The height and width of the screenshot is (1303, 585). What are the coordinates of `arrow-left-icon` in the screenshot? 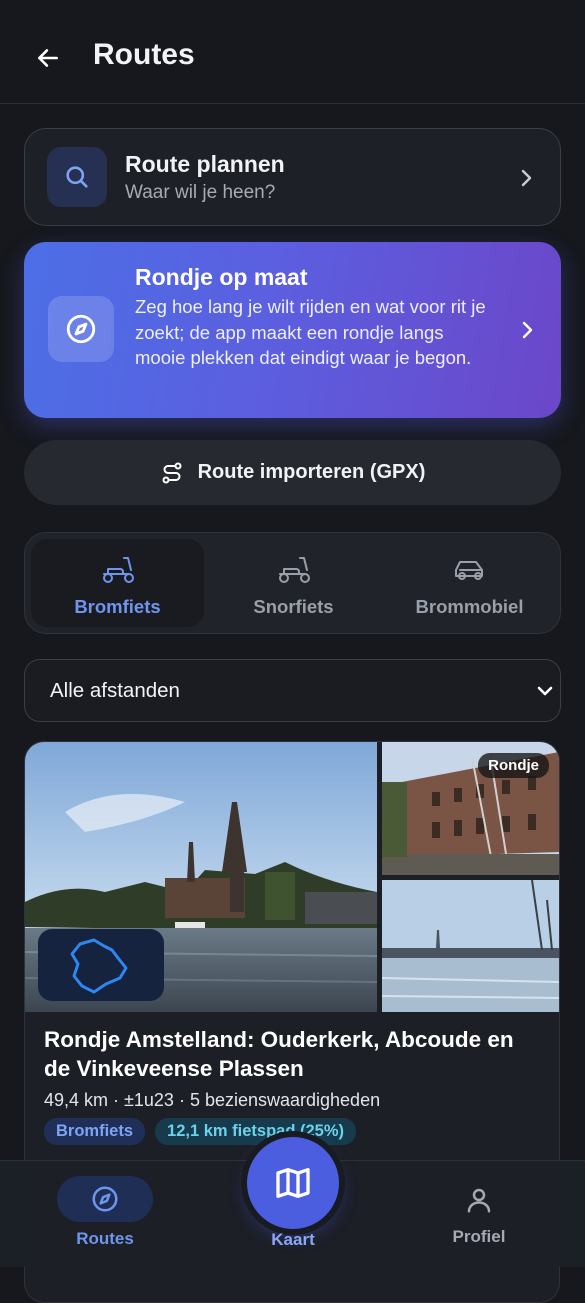 It's located at (48, 58).